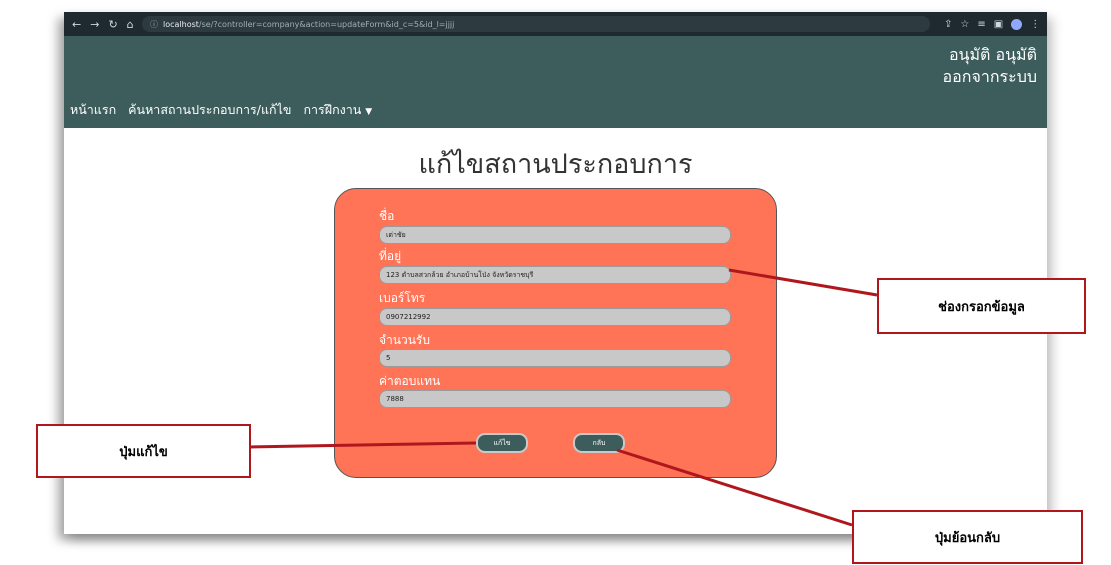  Describe the element at coordinates (981, 306) in the screenshot. I see `callout-input-fields: ช่องกรอกข้อมูล` at that location.